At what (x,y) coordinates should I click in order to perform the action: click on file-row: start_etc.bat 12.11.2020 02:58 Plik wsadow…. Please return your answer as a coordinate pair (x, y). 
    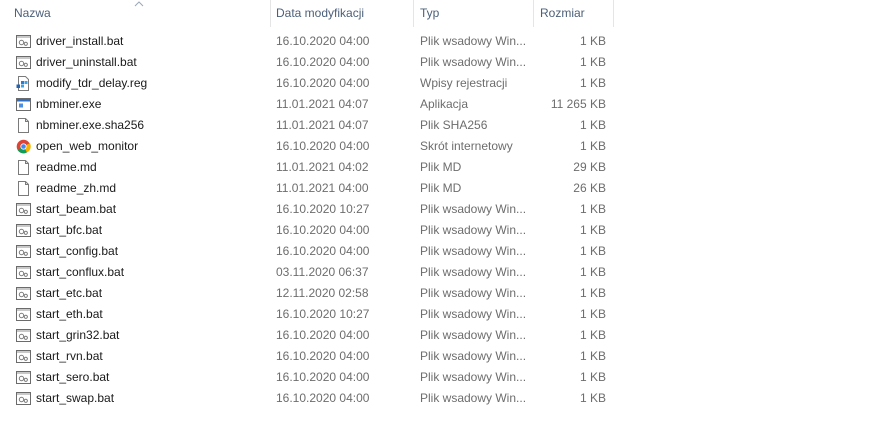
    Looking at the image, I should click on (310, 293).